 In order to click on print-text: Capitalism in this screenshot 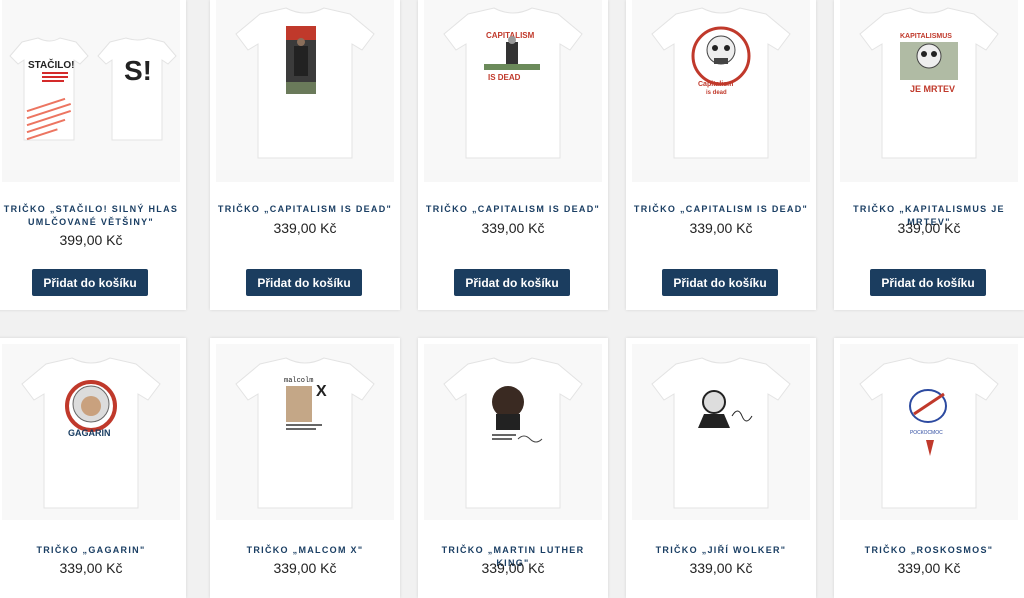, I will do `click(715, 84)`.